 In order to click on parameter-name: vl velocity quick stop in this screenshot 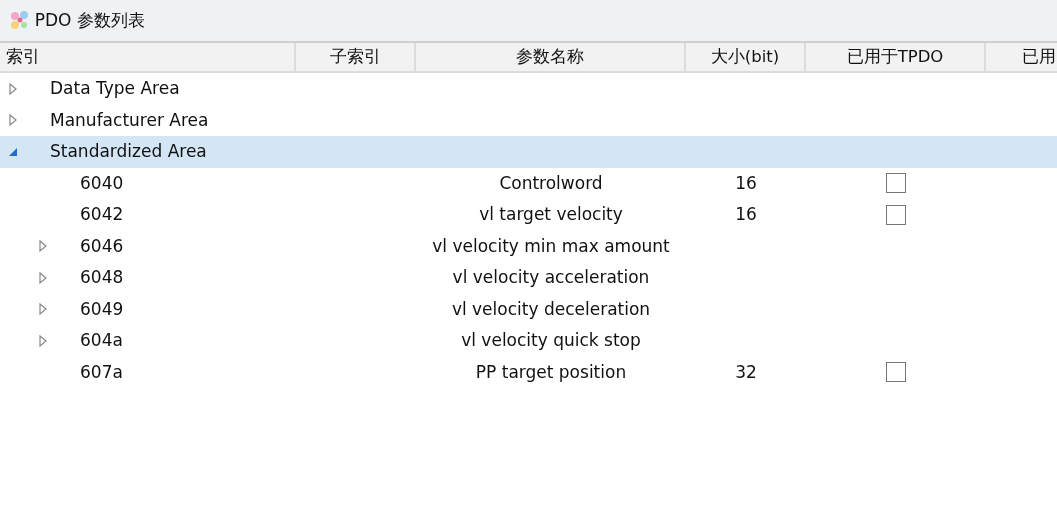, I will do `click(551, 340)`.